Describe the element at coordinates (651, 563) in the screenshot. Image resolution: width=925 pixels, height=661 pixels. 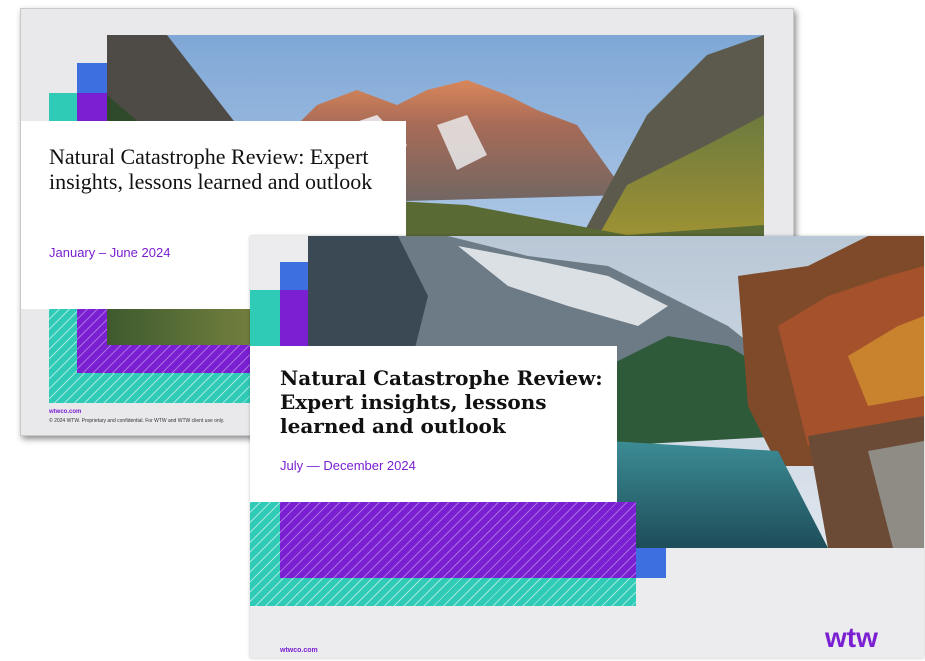
I see `accent-stripe-blue` at that location.